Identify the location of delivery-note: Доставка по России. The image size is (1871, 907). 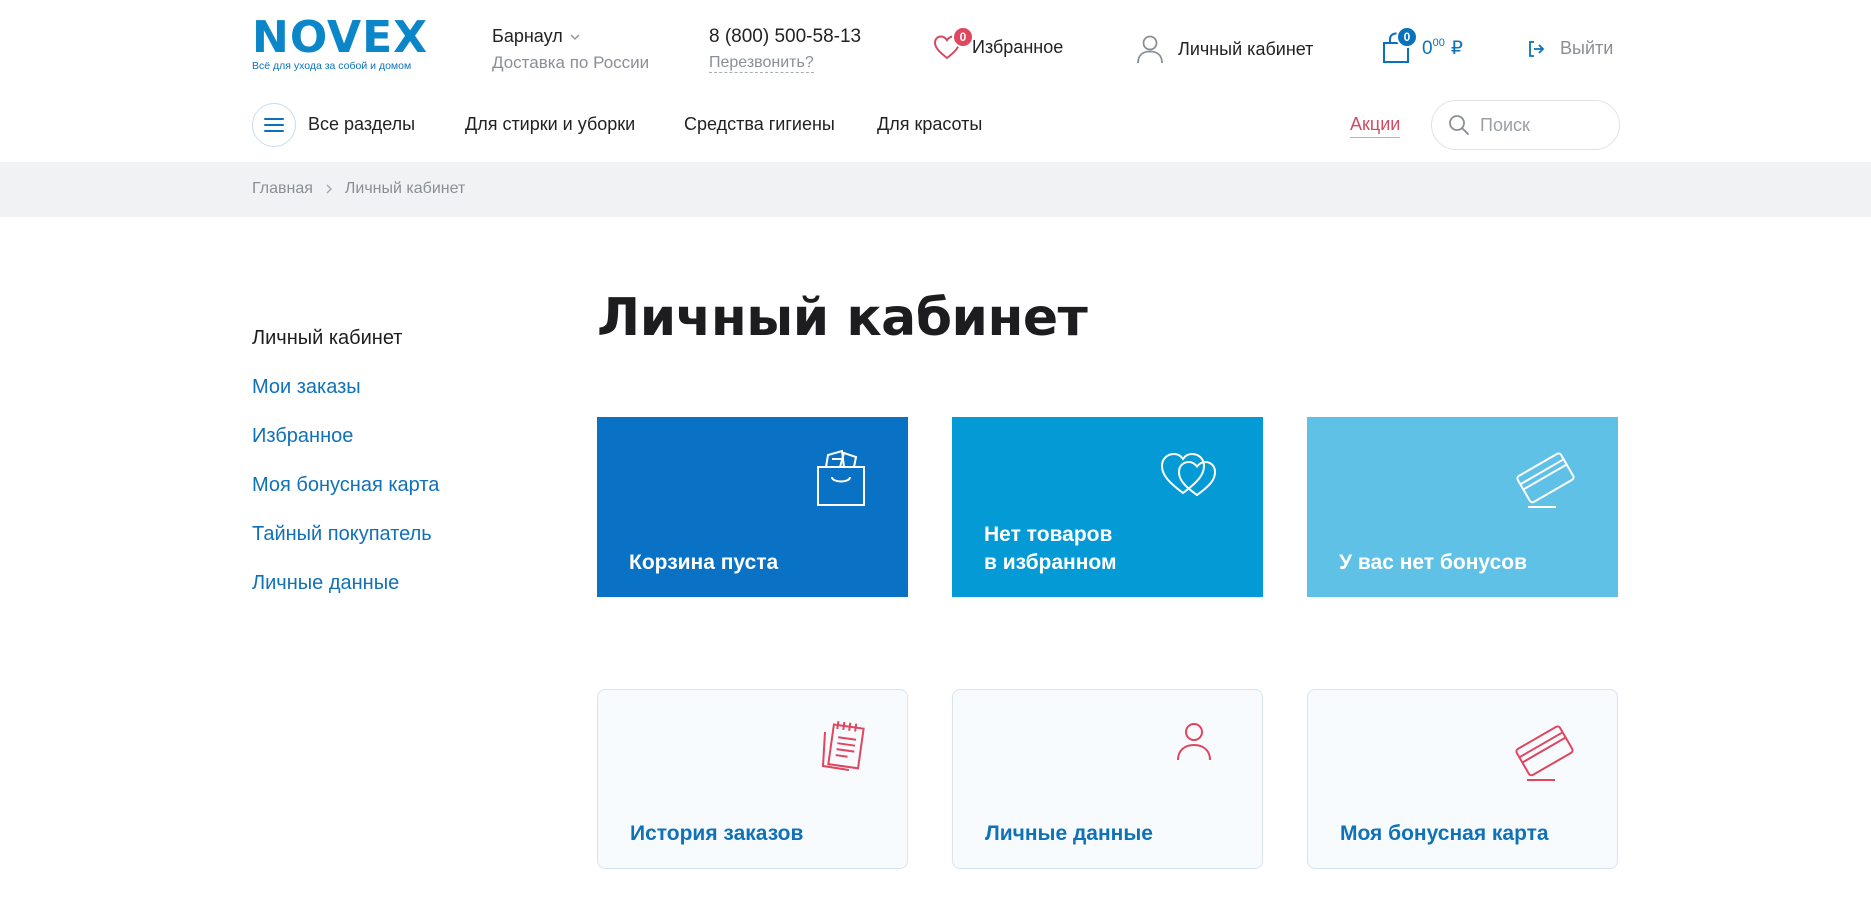
(571, 62).